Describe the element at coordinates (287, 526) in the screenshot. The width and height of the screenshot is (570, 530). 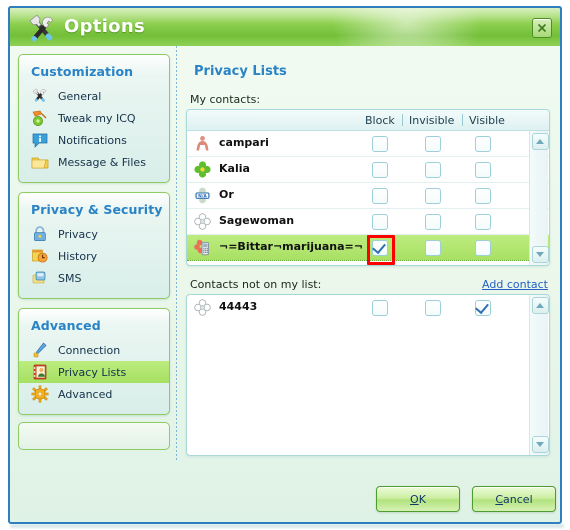
I see `window-shadow` at that location.